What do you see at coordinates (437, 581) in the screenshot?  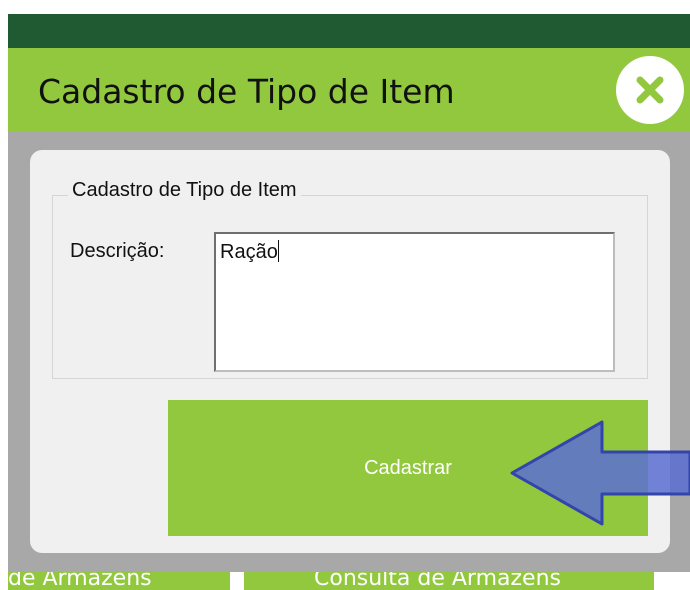 I see `background-button-right-label: Consulta de Armazens` at bounding box center [437, 581].